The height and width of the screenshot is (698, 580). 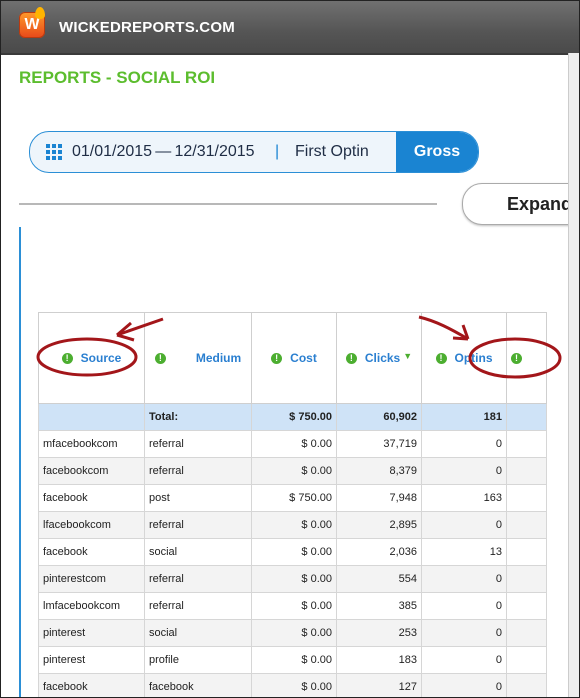 What do you see at coordinates (379, 660) in the screenshot?
I see `cell-clicks: 183` at bounding box center [379, 660].